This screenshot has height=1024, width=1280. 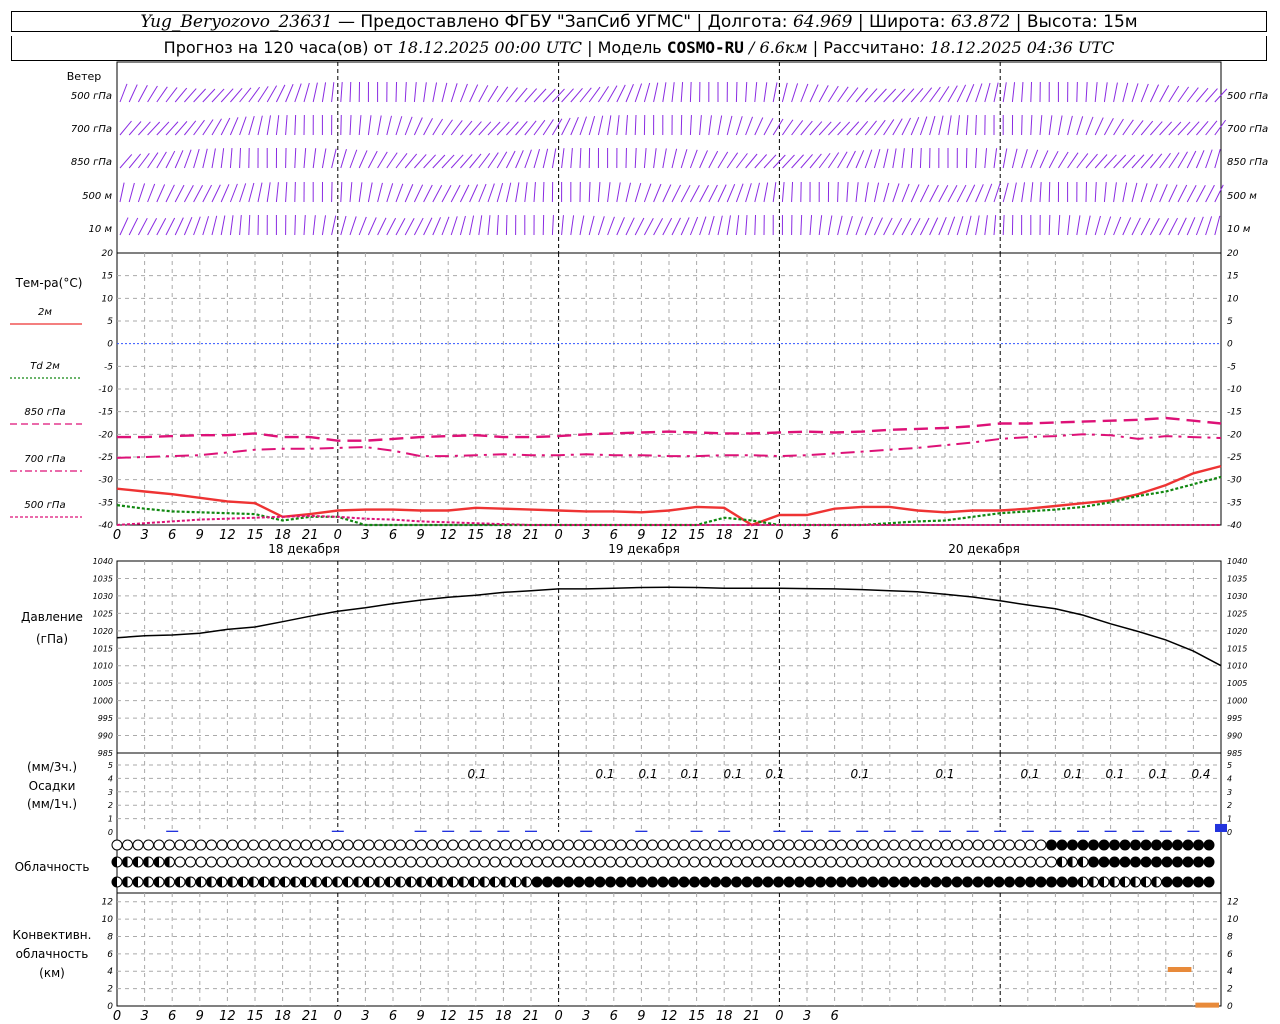 I want to click on temp-ytick-left: 10, so click(x=108, y=299).